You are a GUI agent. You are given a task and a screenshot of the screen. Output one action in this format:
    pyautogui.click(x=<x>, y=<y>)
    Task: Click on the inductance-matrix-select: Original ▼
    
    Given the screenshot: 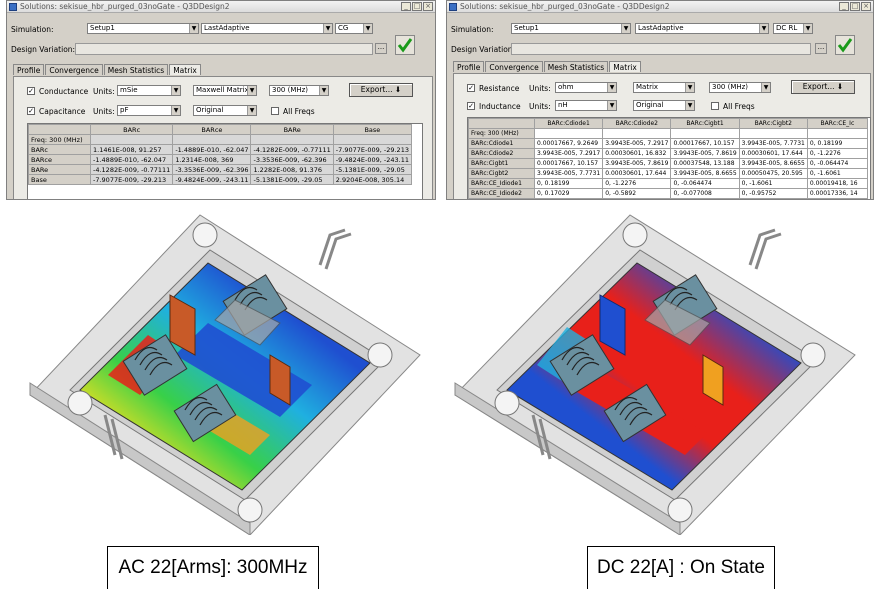 What is the action you would take?
    pyautogui.click(x=664, y=105)
    